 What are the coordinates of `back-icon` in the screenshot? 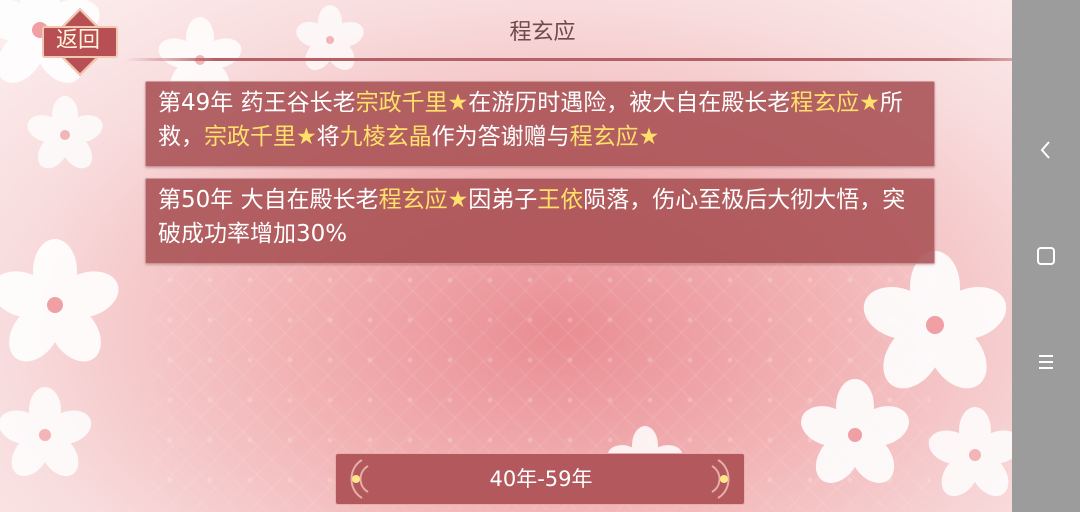 It's located at (1045, 150).